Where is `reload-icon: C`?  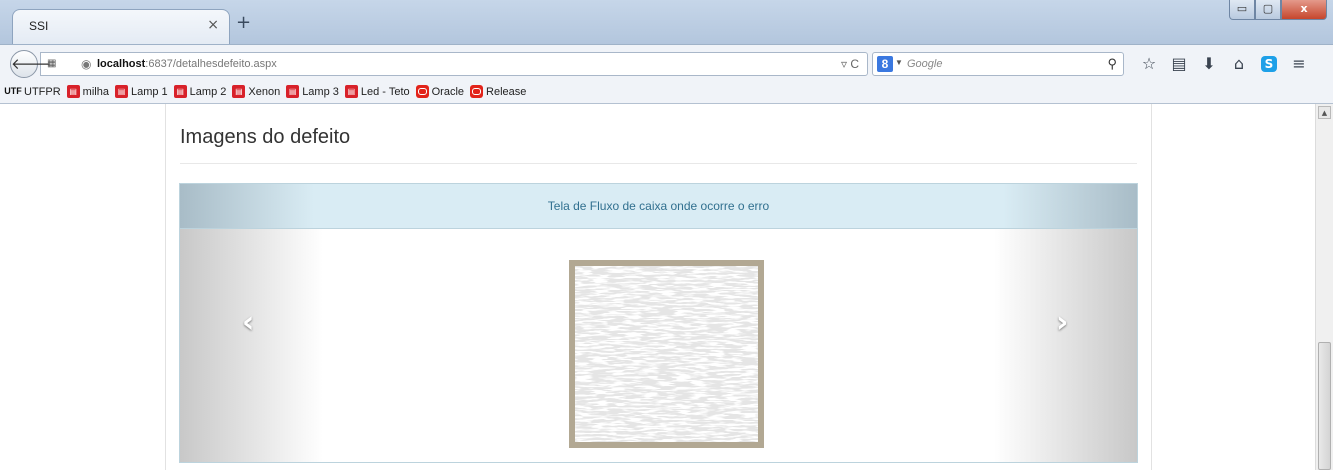 reload-icon: C is located at coordinates (854, 64).